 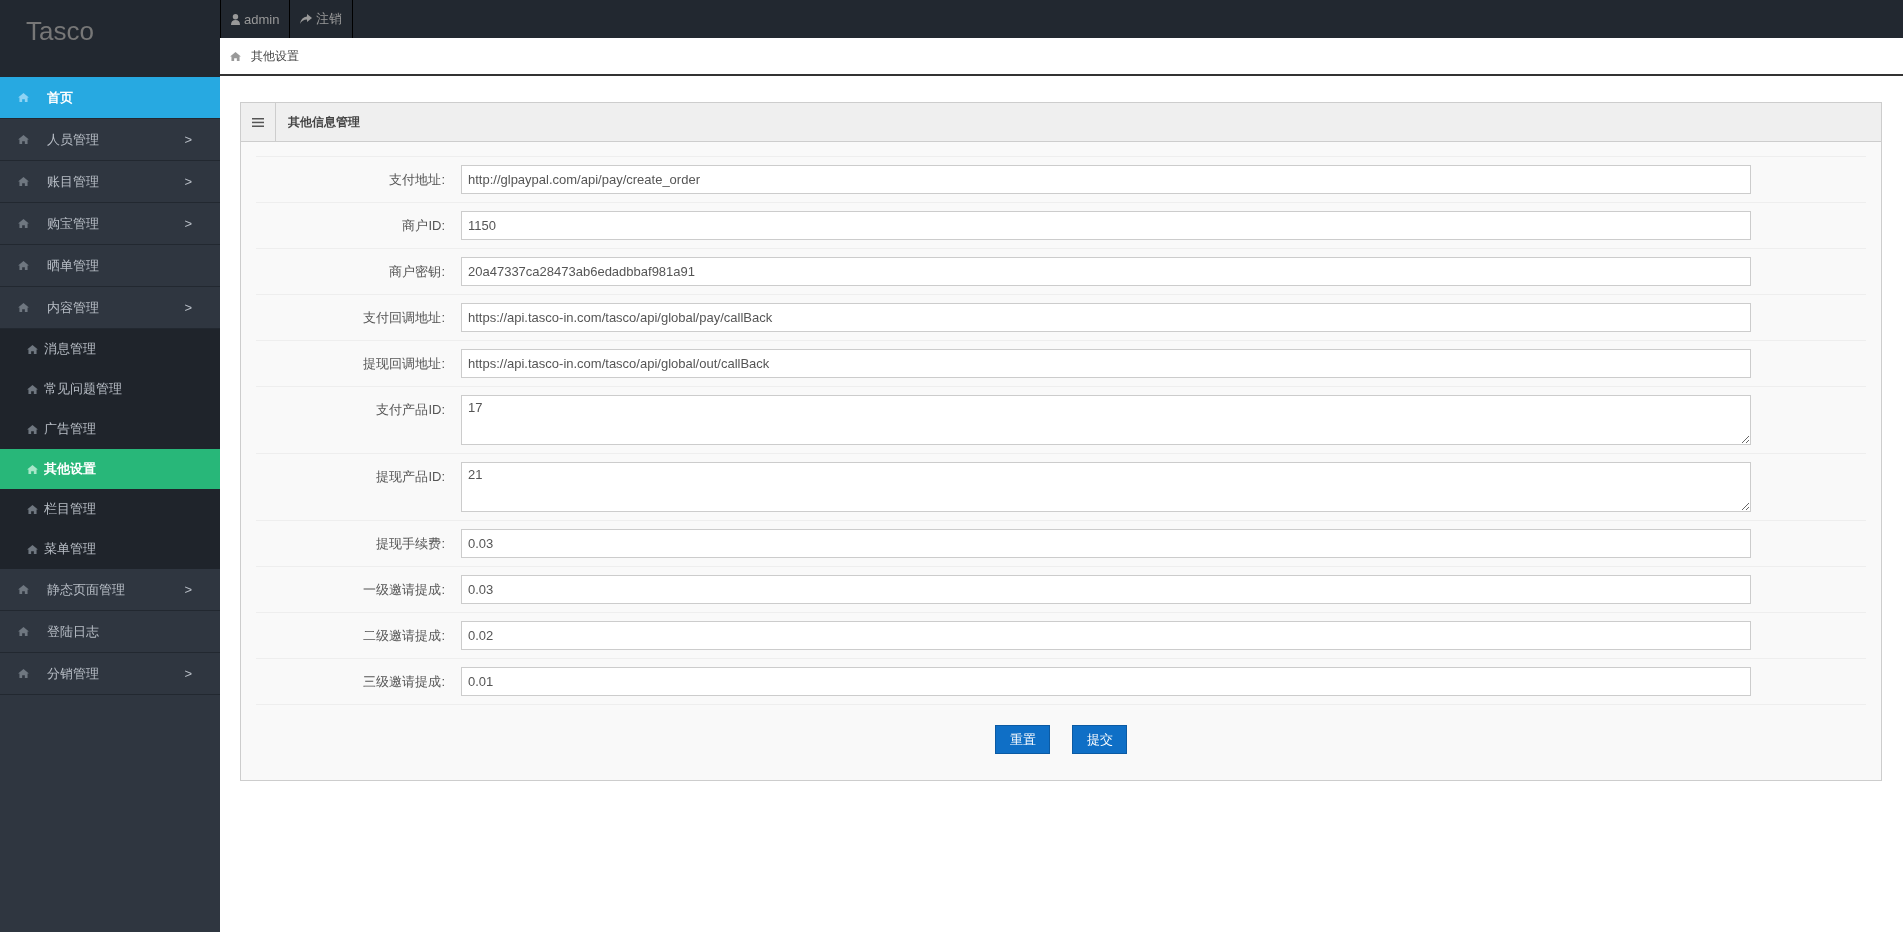 I want to click on submenu-item: 栏目管理, so click(x=110, y=509).